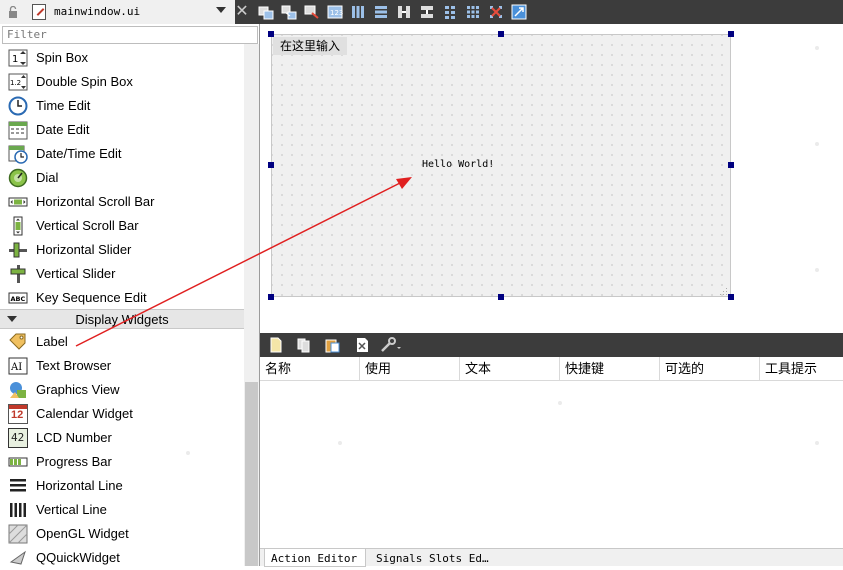 The height and width of the screenshot is (570, 843). Describe the element at coordinates (310, 368) in the screenshot. I see `column-header-name: 名称` at that location.